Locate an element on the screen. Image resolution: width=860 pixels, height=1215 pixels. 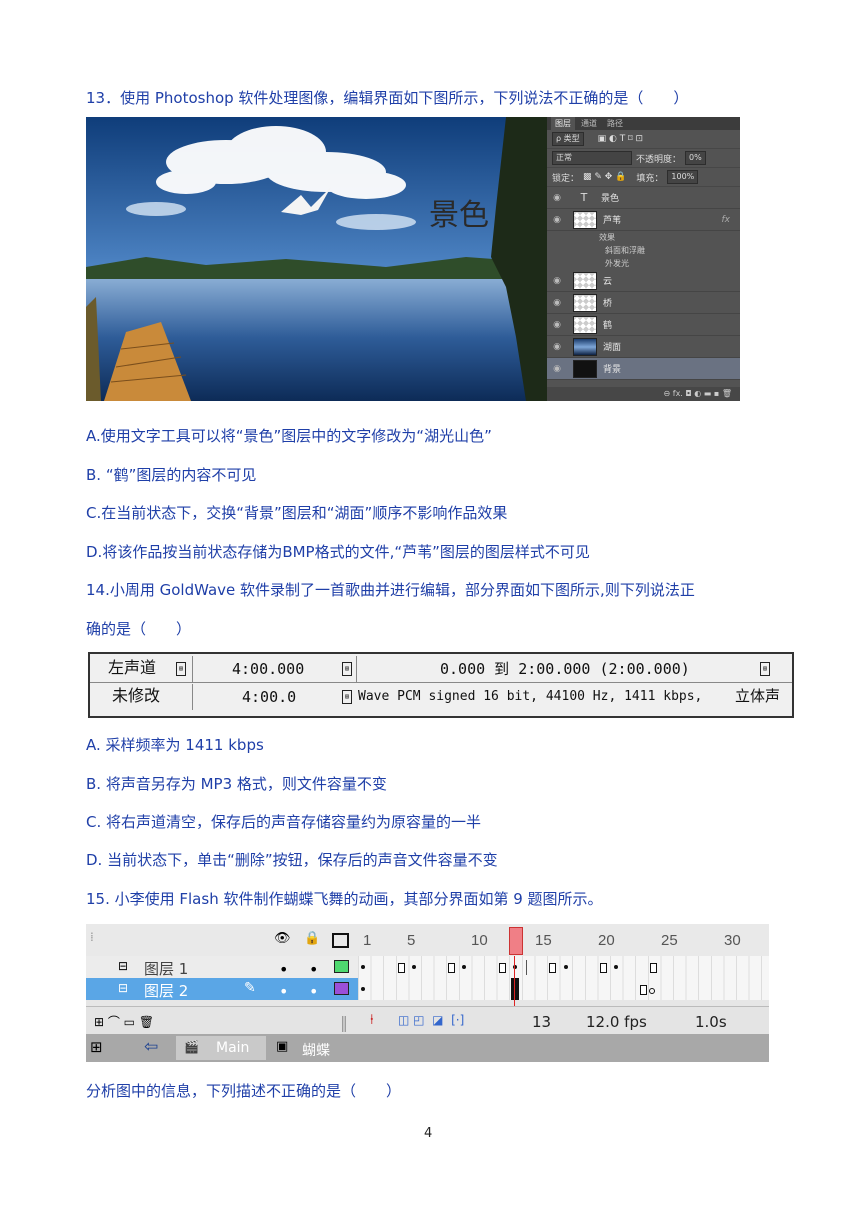
layer-row-selected: ⊟ 图层 2 ✎ • • is located at coordinates (427, 989).